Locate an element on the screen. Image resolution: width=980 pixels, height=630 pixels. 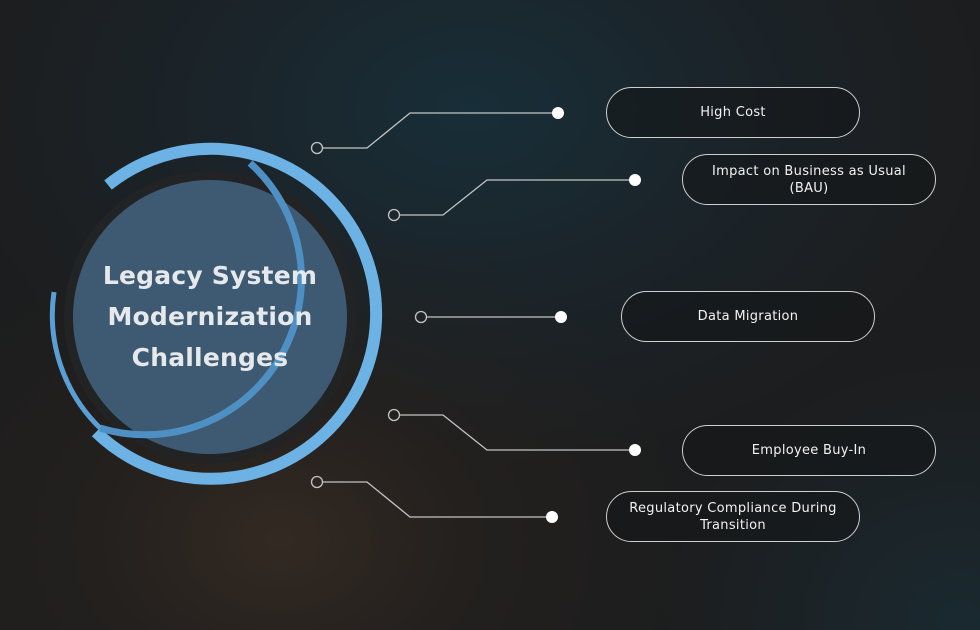
connector-impact-bau is located at coordinates (514, 198).